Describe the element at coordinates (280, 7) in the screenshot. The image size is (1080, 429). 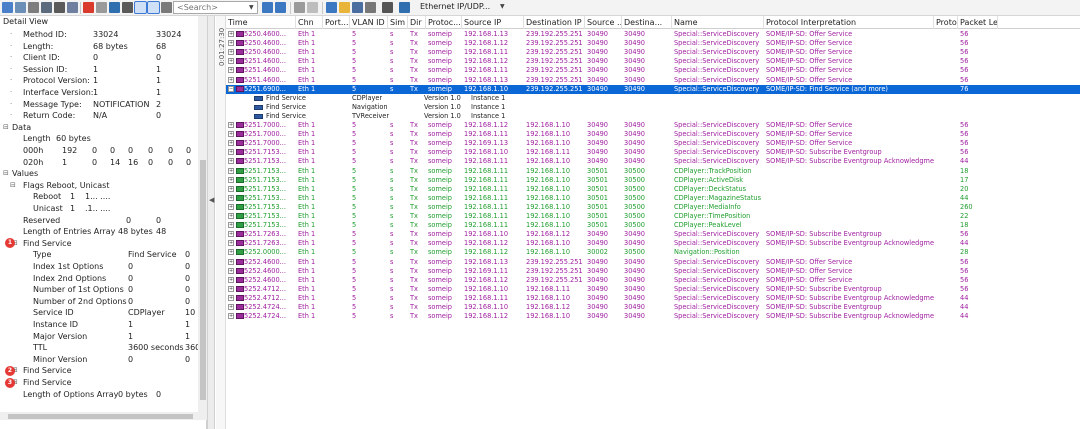
I see `find-next-icon` at that location.